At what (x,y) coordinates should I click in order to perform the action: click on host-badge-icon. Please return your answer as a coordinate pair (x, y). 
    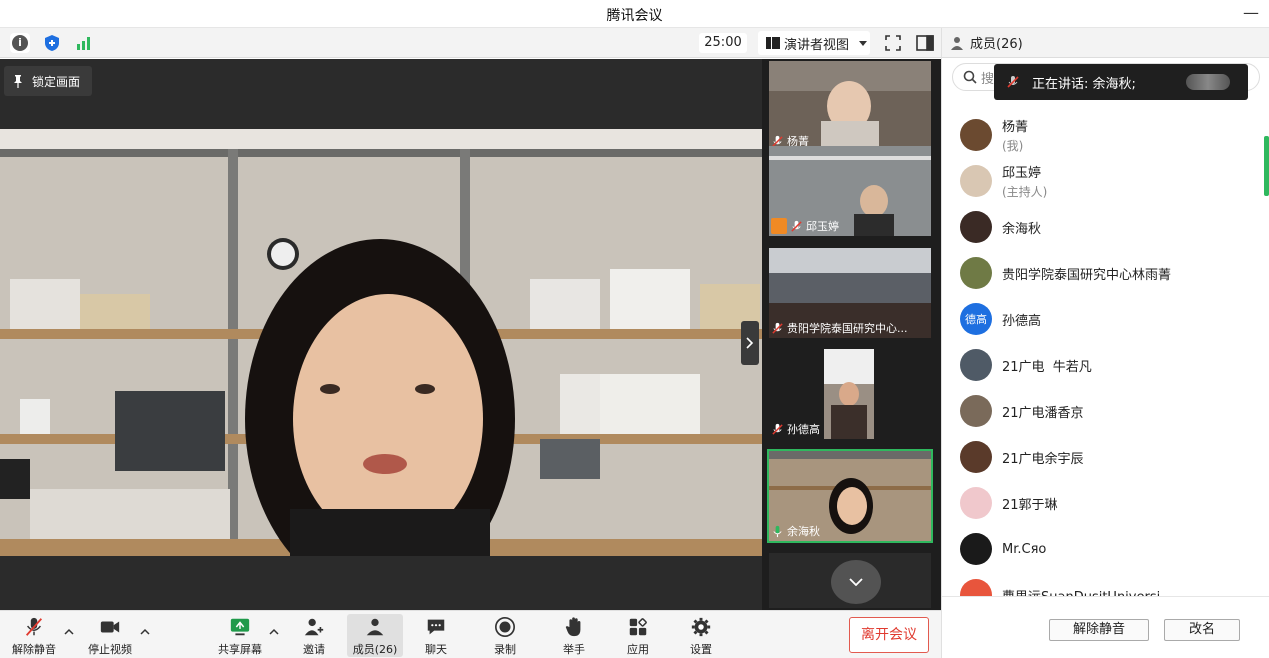
    Looking at the image, I should click on (779, 226).